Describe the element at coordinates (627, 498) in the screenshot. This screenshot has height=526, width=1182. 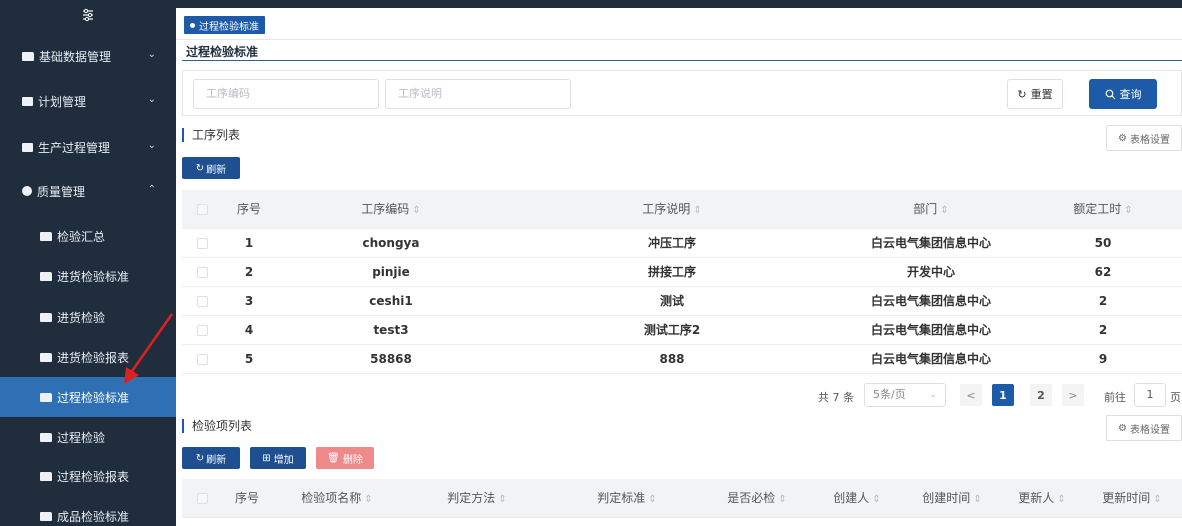
I see `col-header-standard: 判定标准 ⇕` at that location.